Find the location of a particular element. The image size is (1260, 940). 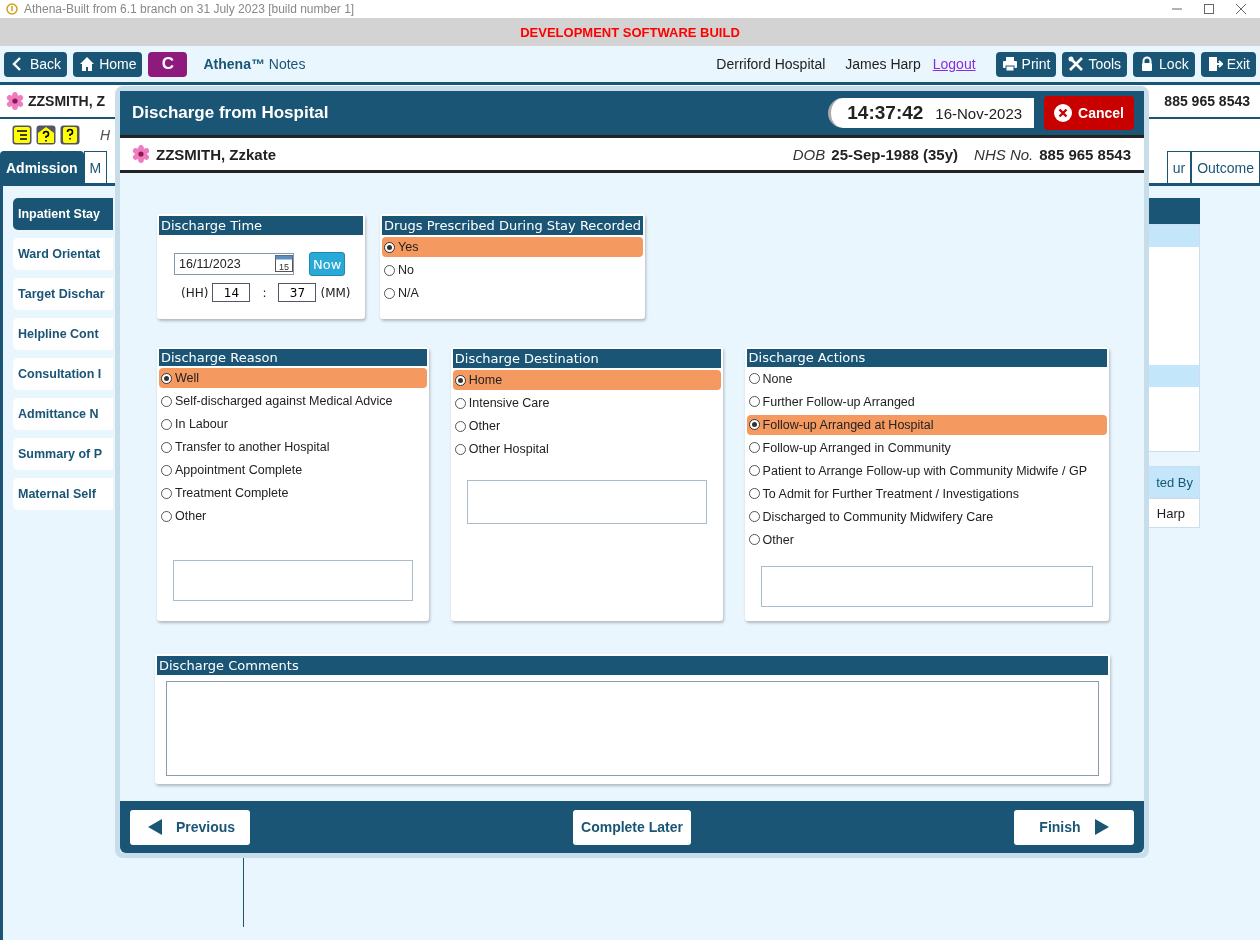

radio-option: Follow-up Arranged at Hospital is located at coordinates (926, 424).